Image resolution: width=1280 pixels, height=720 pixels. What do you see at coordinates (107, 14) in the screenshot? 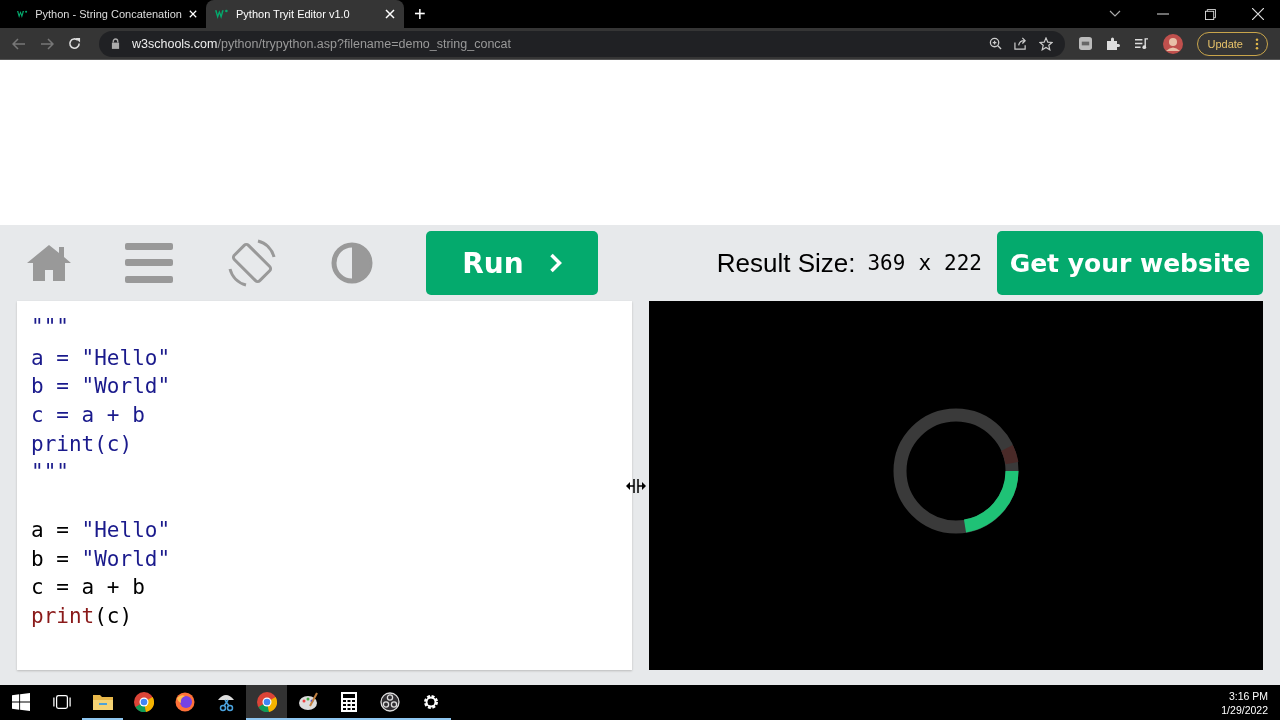
I see `browser-tab: Python - String Concatenation` at bounding box center [107, 14].